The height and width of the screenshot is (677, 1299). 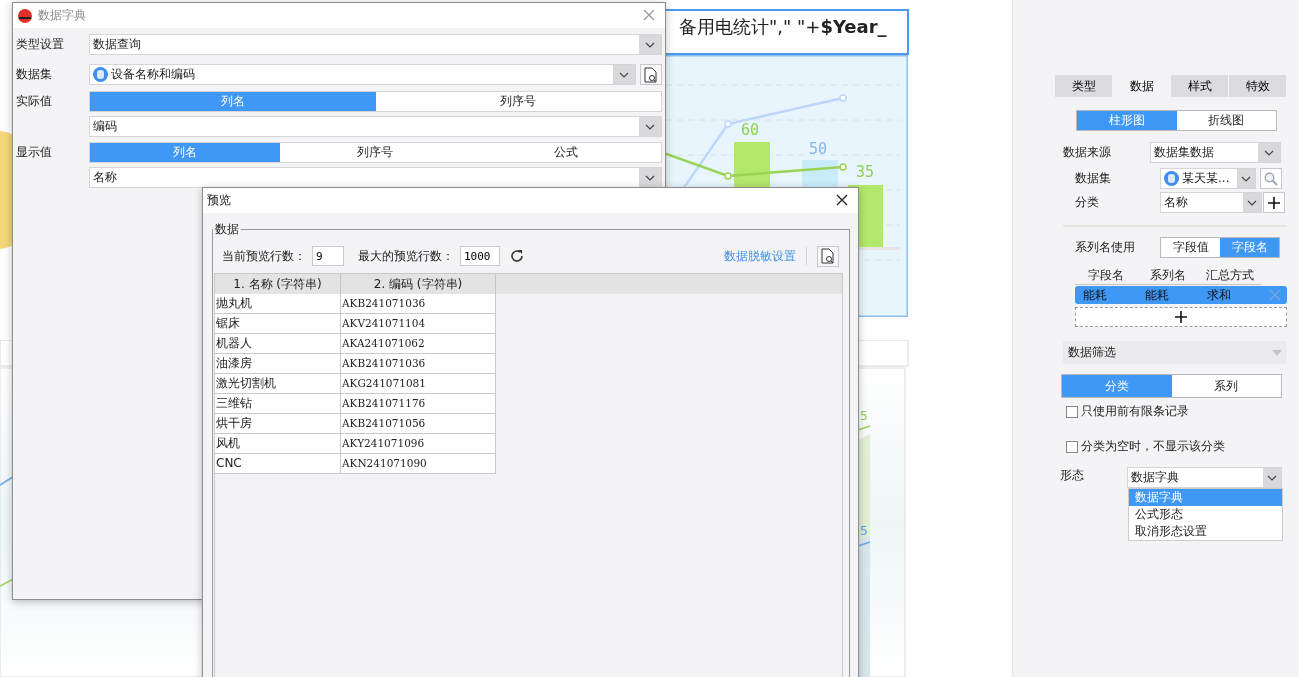 What do you see at coordinates (418, 424) in the screenshot?
I see `table-cell: AKB241071056` at bounding box center [418, 424].